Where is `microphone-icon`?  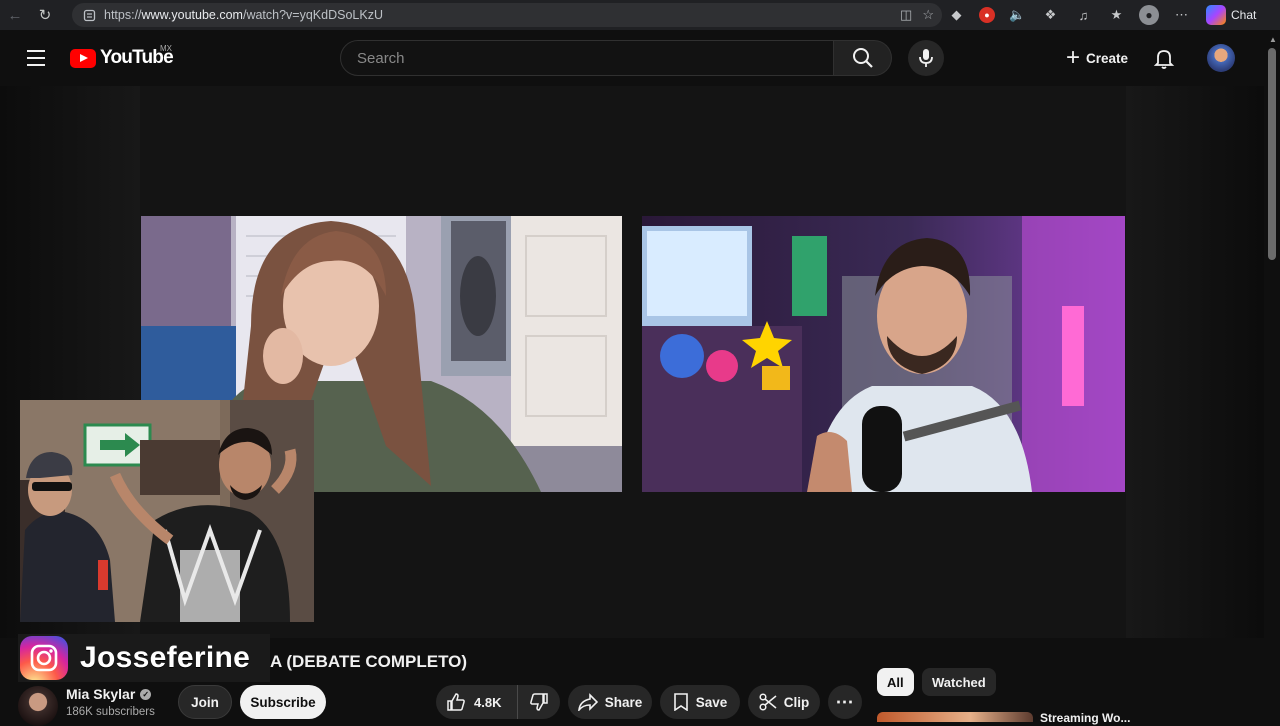 microphone-icon is located at coordinates (926, 58).